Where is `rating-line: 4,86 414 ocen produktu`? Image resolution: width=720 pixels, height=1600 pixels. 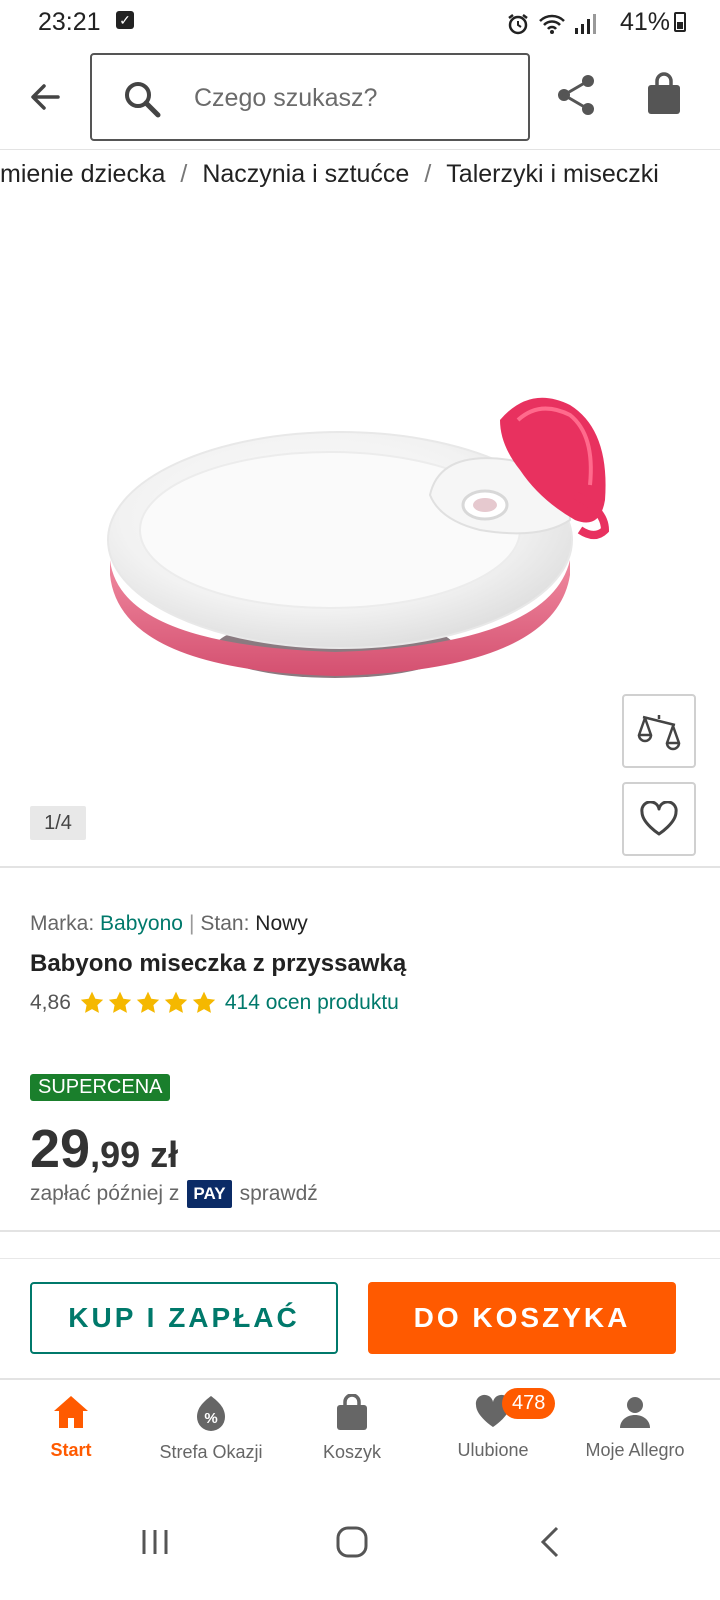
rating-line: 4,86 414 ocen produktu is located at coordinates (360, 1003).